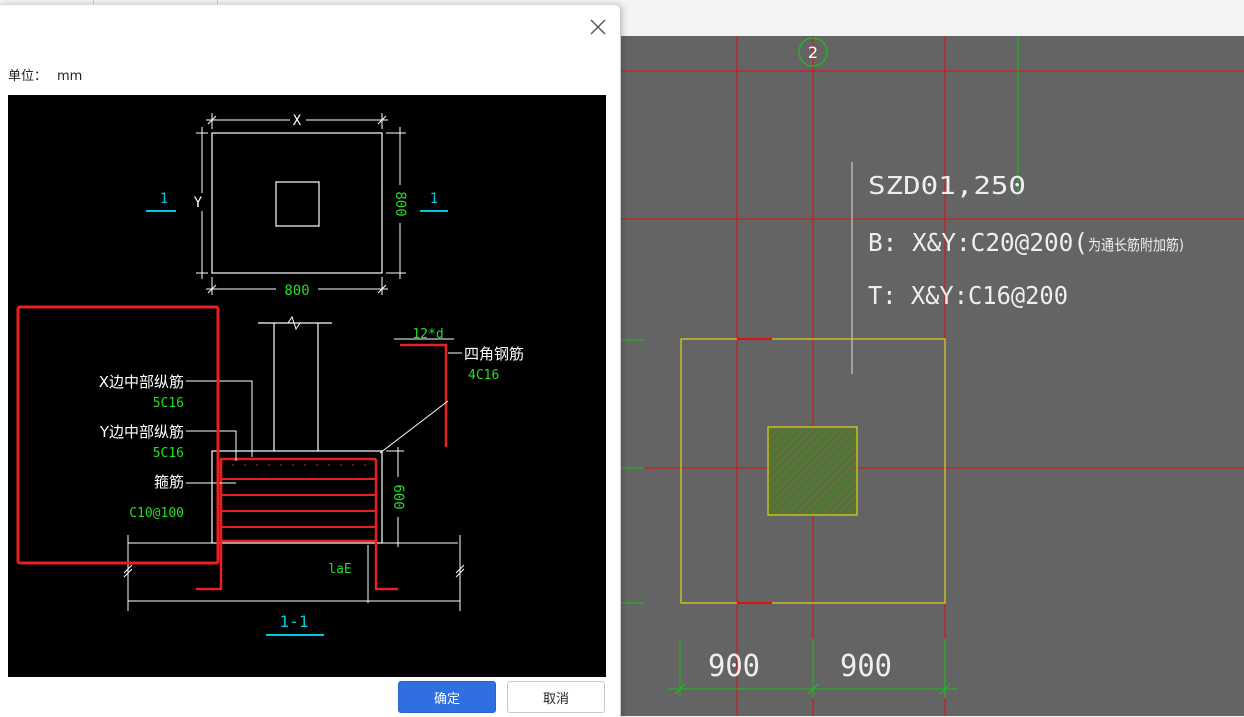  What do you see at coordinates (198, 203) in the screenshot?
I see `plan-y-label: Y` at bounding box center [198, 203].